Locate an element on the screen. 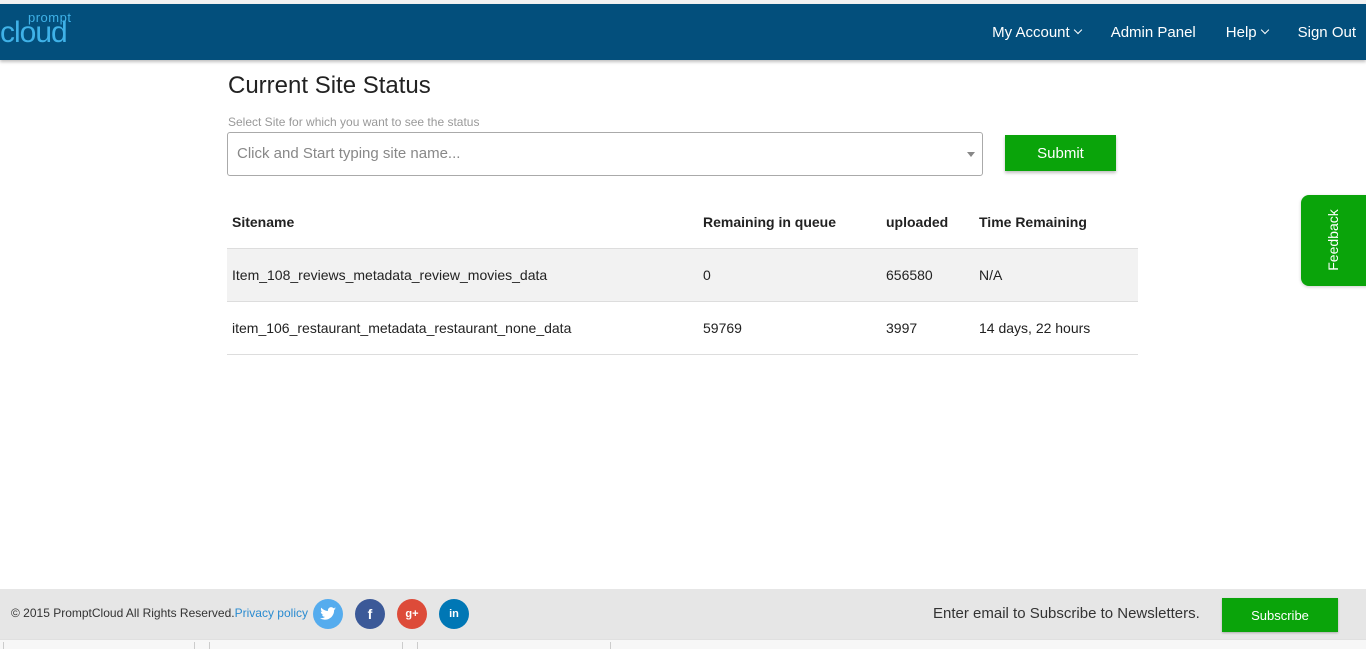 Image resolution: width=1366 pixels, height=649 pixels. column-header-uploaded: uploaded is located at coordinates (927, 222).